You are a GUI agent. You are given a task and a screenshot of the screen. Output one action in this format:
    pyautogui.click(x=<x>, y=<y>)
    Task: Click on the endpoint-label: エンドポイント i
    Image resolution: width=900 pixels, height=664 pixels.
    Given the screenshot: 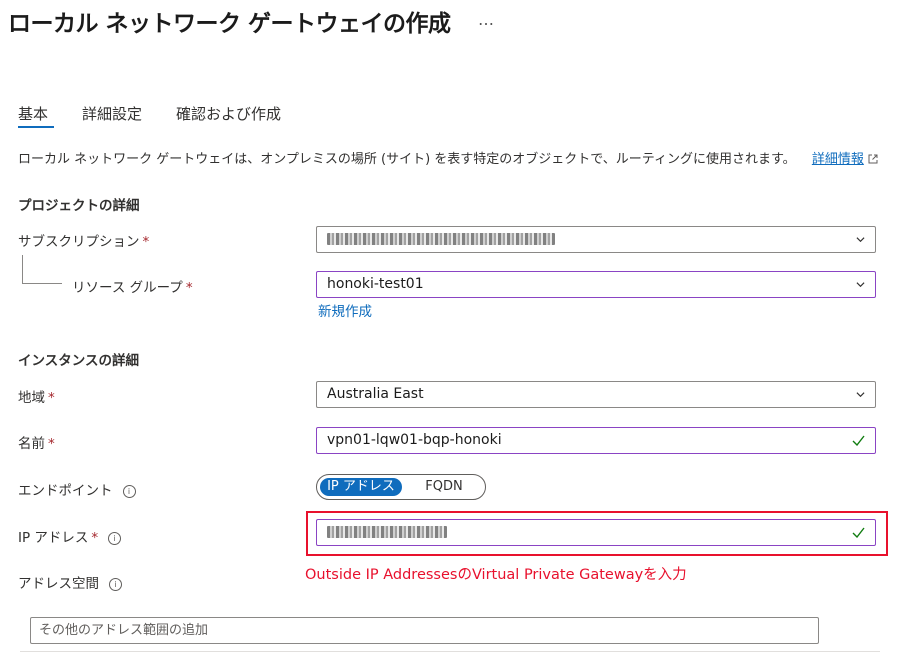 What is the action you would take?
    pyautogui.click(x=77, y=489)
    